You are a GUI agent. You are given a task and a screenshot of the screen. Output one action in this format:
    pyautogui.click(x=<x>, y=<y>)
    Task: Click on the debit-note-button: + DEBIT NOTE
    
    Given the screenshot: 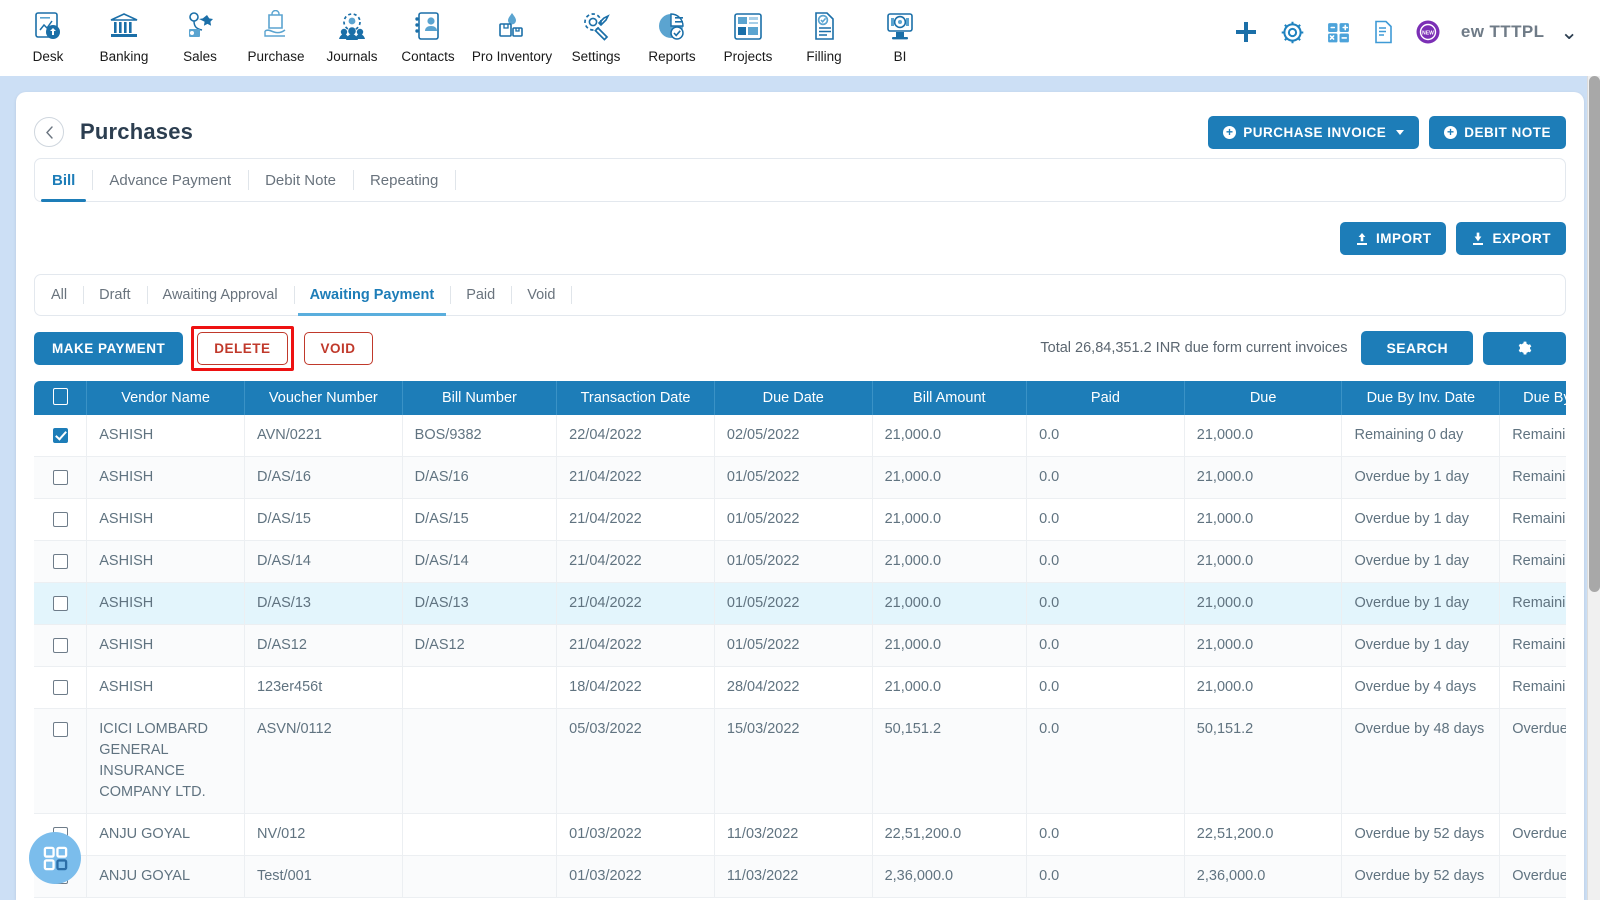 What is the action you would take?
    pyautogui.click(x=1497, y=132)
    